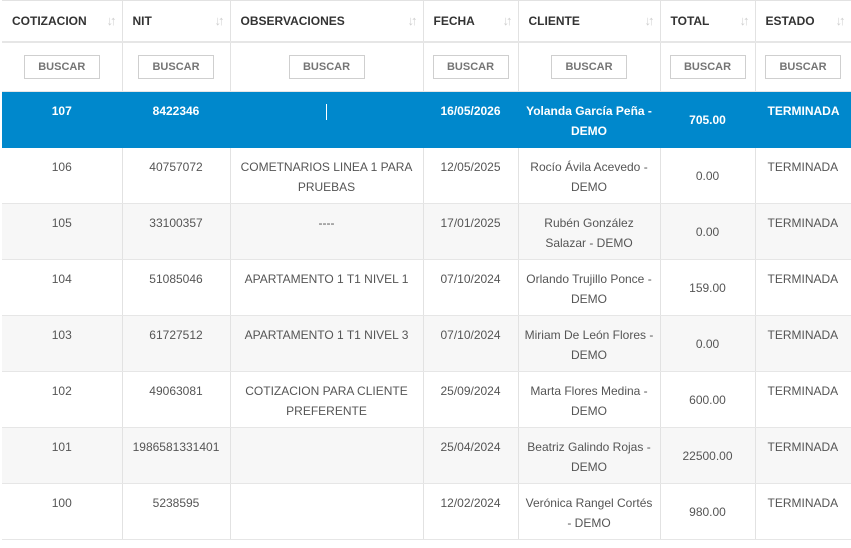 This screenshot has width=851, height=548. Describe the element at coordinates (471, 455) in the screenshot. I see `cell-fecha: 25/04/2024` at that location.